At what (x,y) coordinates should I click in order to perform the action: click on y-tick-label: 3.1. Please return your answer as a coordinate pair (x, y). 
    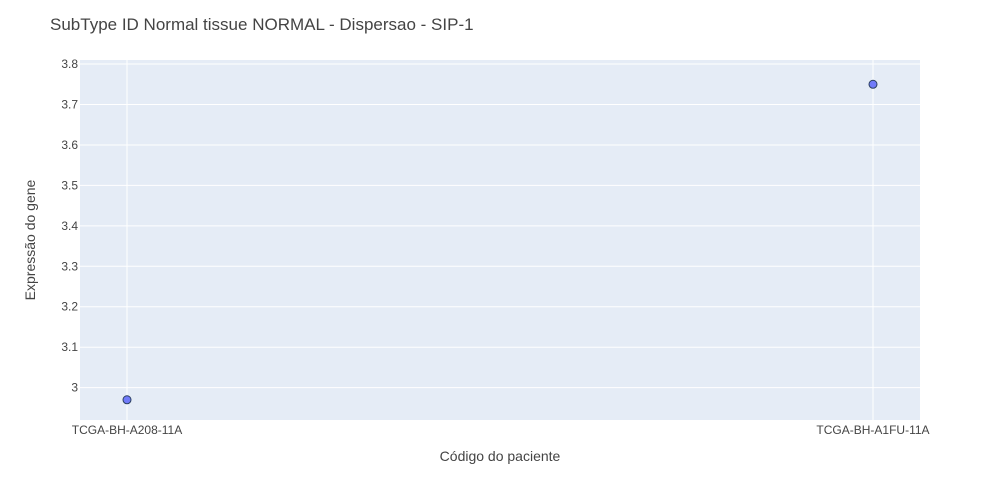
    Looking at the image, I should click on (69, 347).